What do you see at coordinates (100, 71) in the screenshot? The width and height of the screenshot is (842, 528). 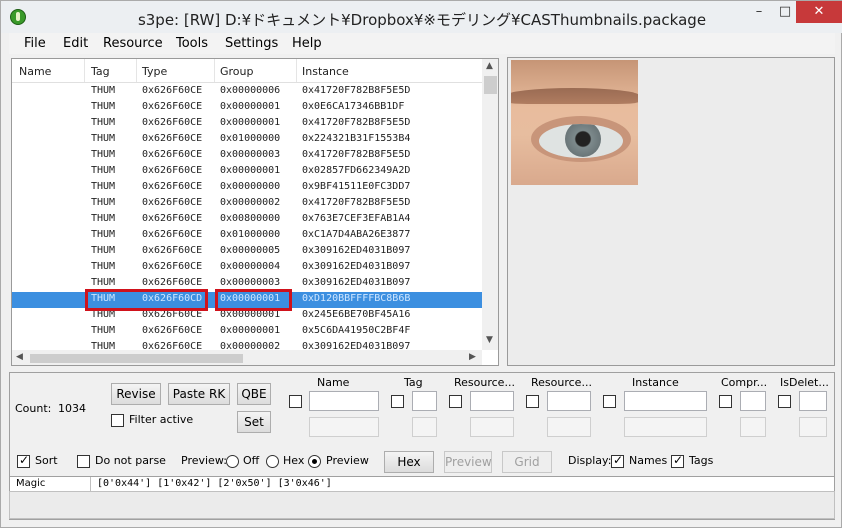 I see `col-header-tag: Tag` at bounding box center [100, 71].